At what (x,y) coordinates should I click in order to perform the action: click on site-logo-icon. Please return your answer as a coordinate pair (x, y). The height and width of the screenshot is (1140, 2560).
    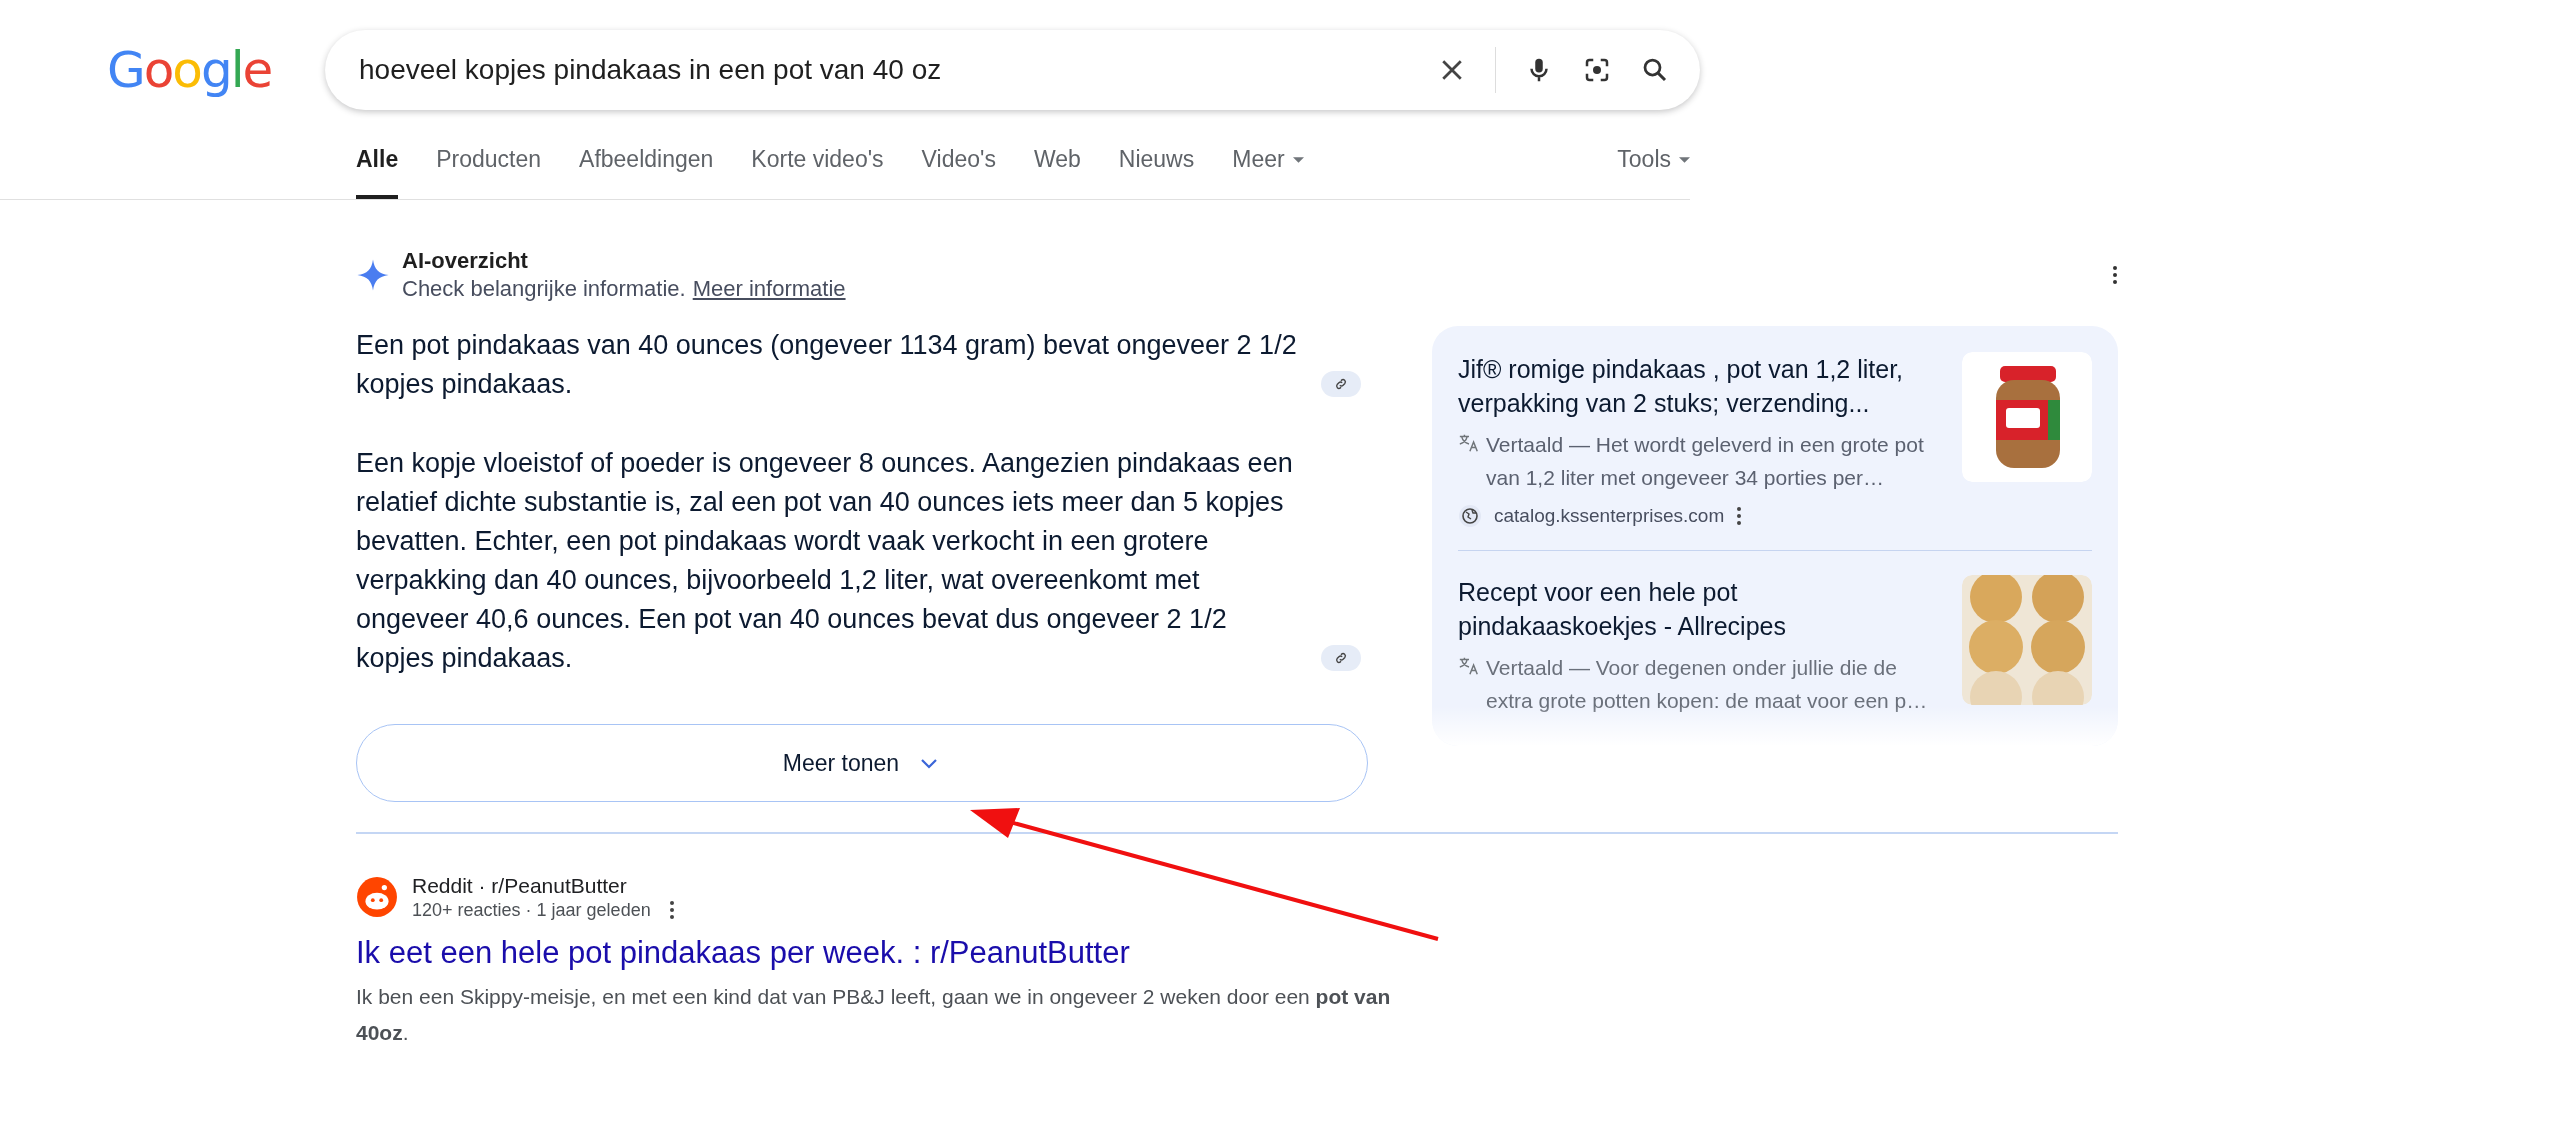
    Looking at the image, I should click on (377, 897).